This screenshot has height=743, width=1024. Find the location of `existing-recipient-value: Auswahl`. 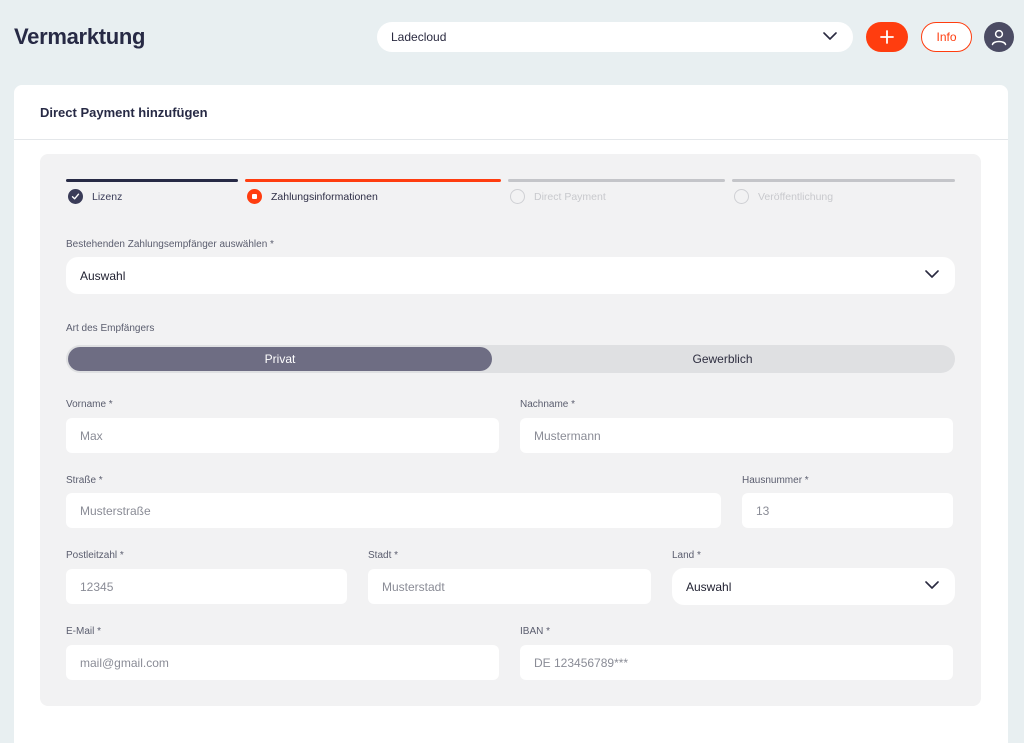

existing-recipient-value: Auswahl is located at coordinates (103, 275).